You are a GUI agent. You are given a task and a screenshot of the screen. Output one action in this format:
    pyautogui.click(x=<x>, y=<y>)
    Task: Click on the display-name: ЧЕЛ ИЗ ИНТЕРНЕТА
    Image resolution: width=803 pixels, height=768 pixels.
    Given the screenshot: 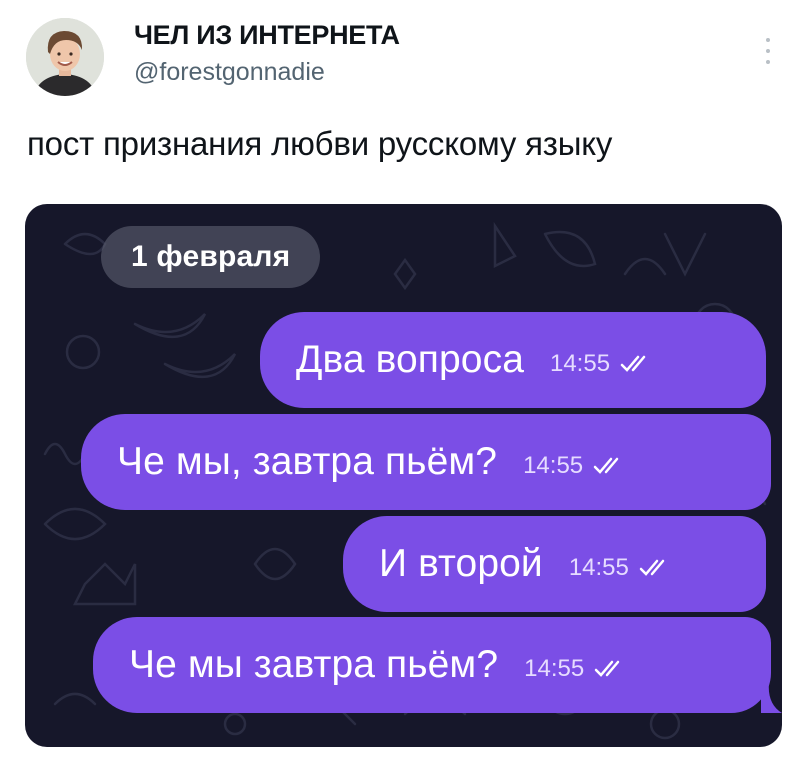 What is the action you would take?
    pyautogui.click(x=267, y=35)
    